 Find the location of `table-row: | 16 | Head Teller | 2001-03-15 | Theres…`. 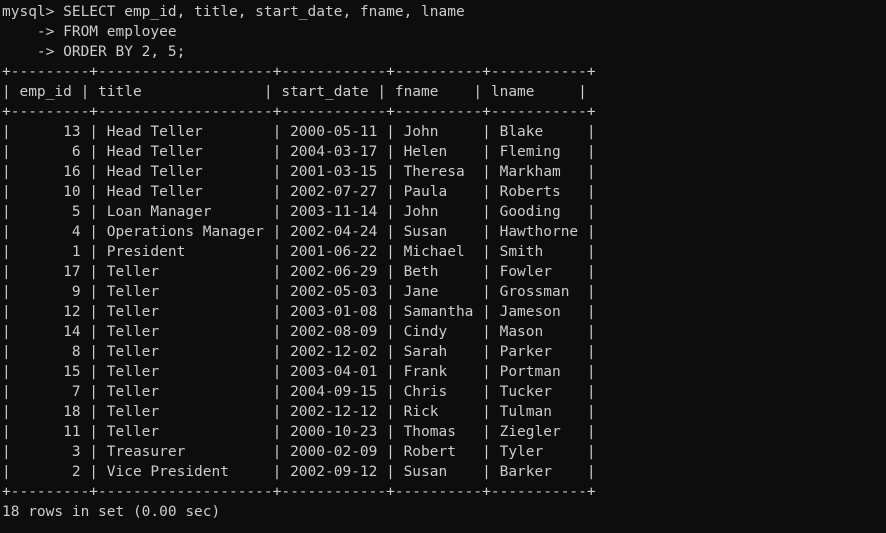

table-row: | 16 | Head Teller | 2001-03-15 | Theres… is located at coordinates (299, 172).